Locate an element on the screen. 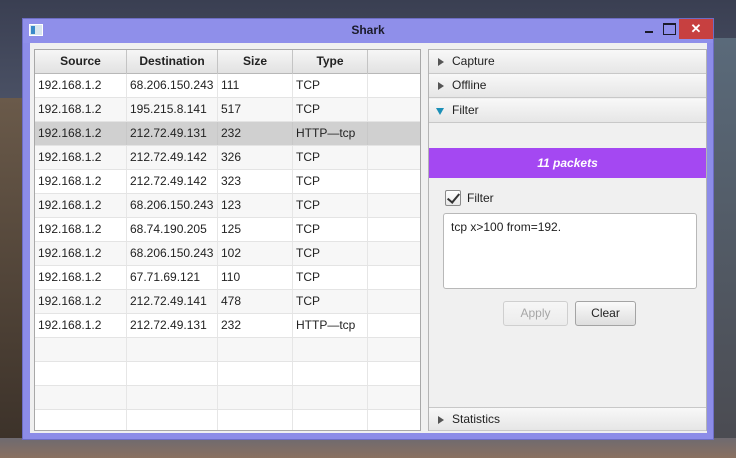  clear-button: Clear is located at coordinates (605, 313).